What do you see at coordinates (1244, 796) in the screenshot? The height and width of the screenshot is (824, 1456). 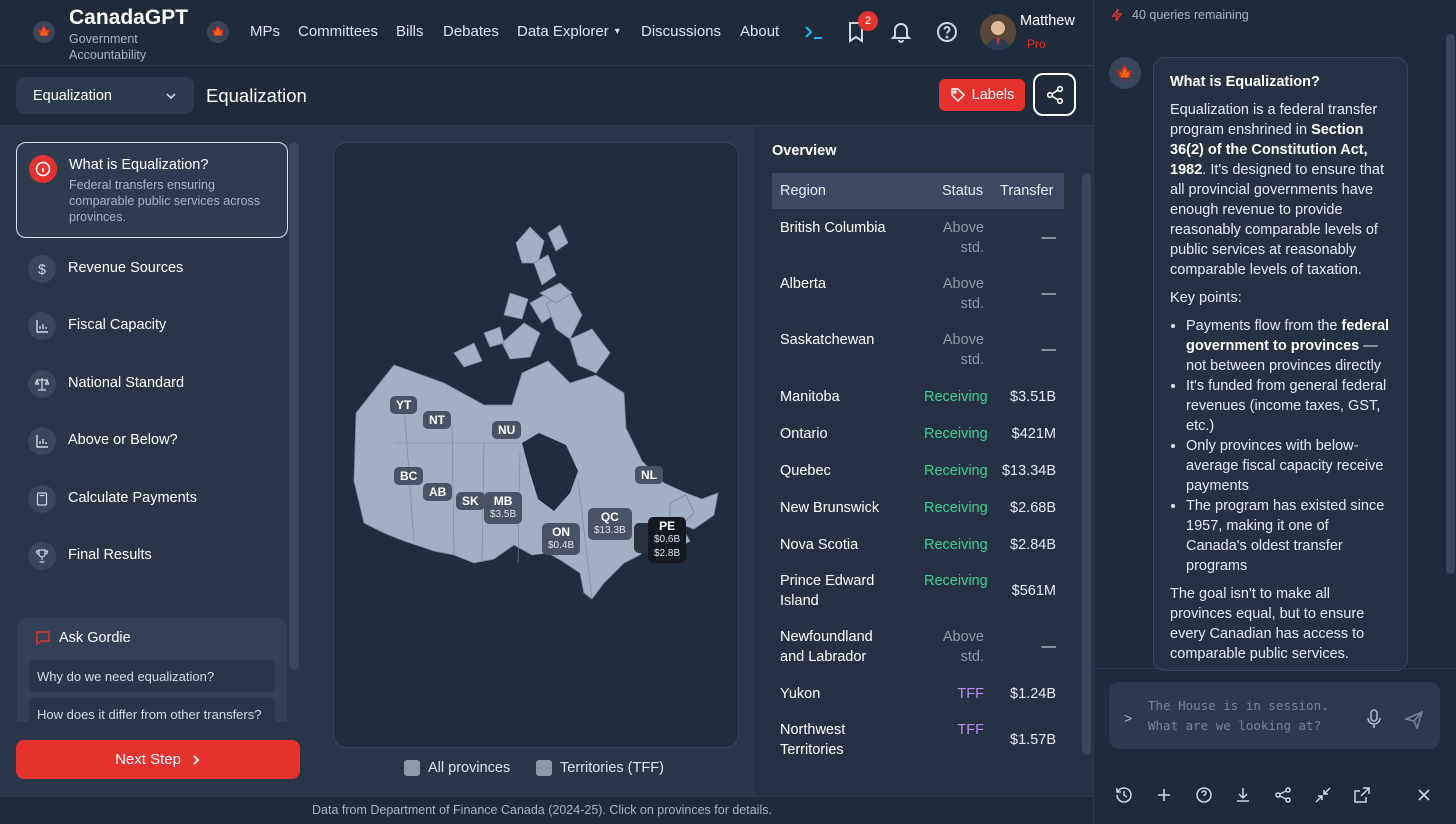 I see `download-icon` at bounding box center [1244, 796].